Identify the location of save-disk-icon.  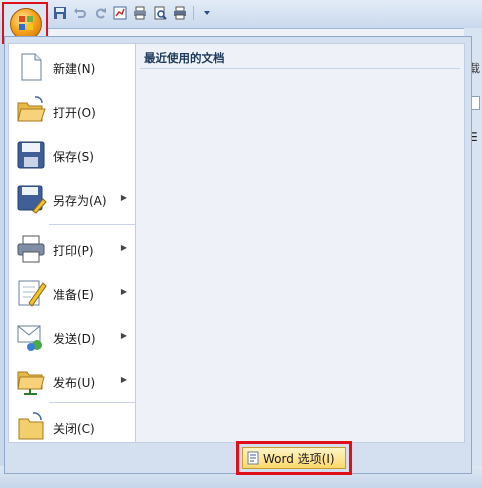
(31, 155).